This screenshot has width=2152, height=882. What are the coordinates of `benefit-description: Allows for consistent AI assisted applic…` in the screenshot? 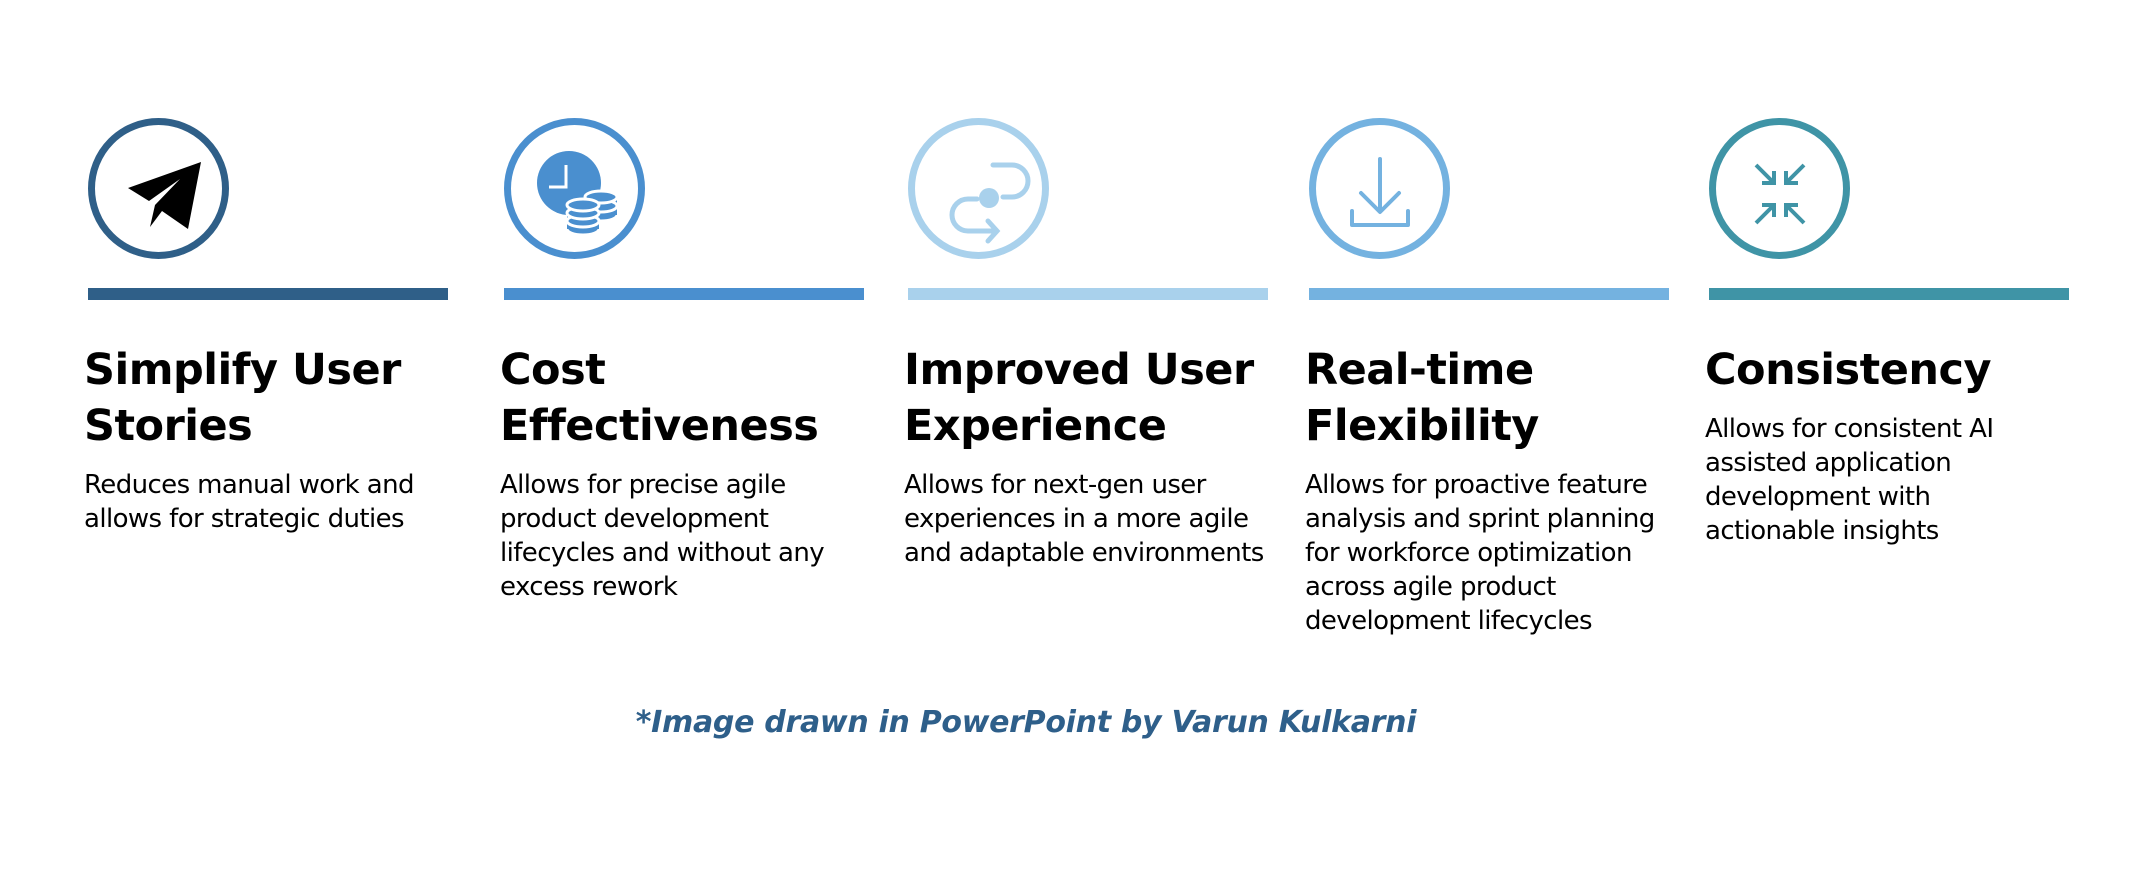 It's located at (1849, 480).